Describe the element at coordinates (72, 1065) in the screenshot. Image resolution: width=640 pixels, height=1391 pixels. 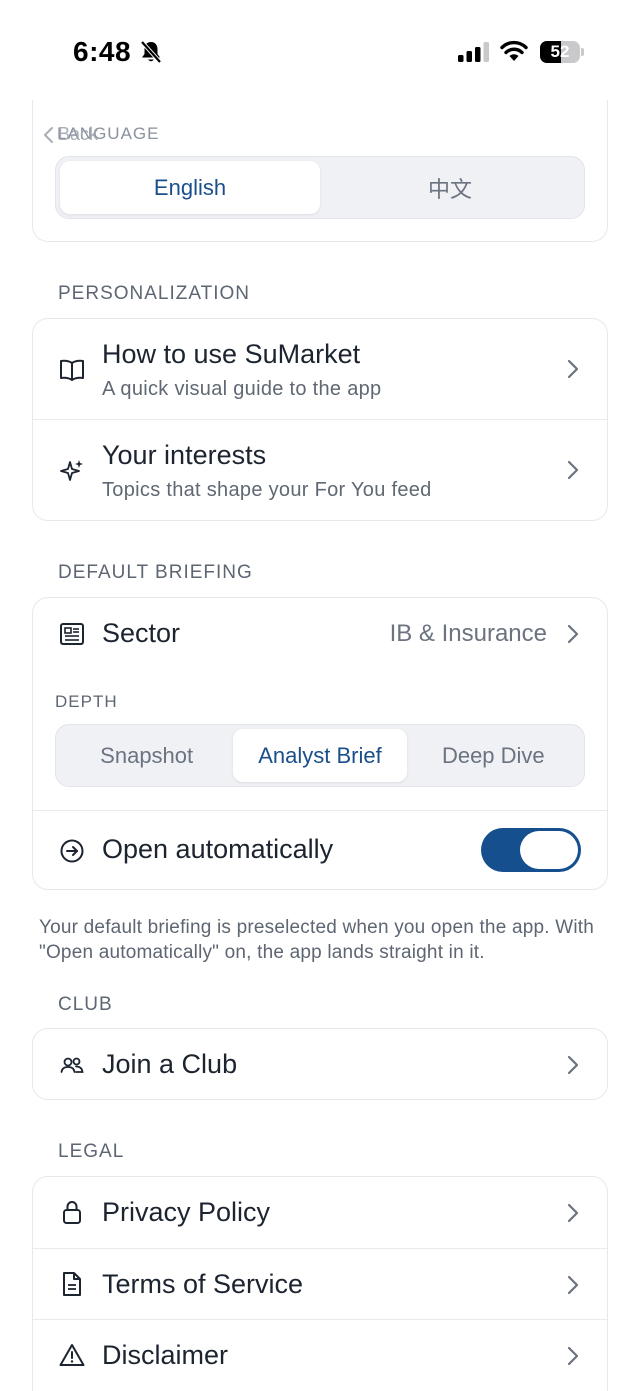
I see `people-icon` at that location.